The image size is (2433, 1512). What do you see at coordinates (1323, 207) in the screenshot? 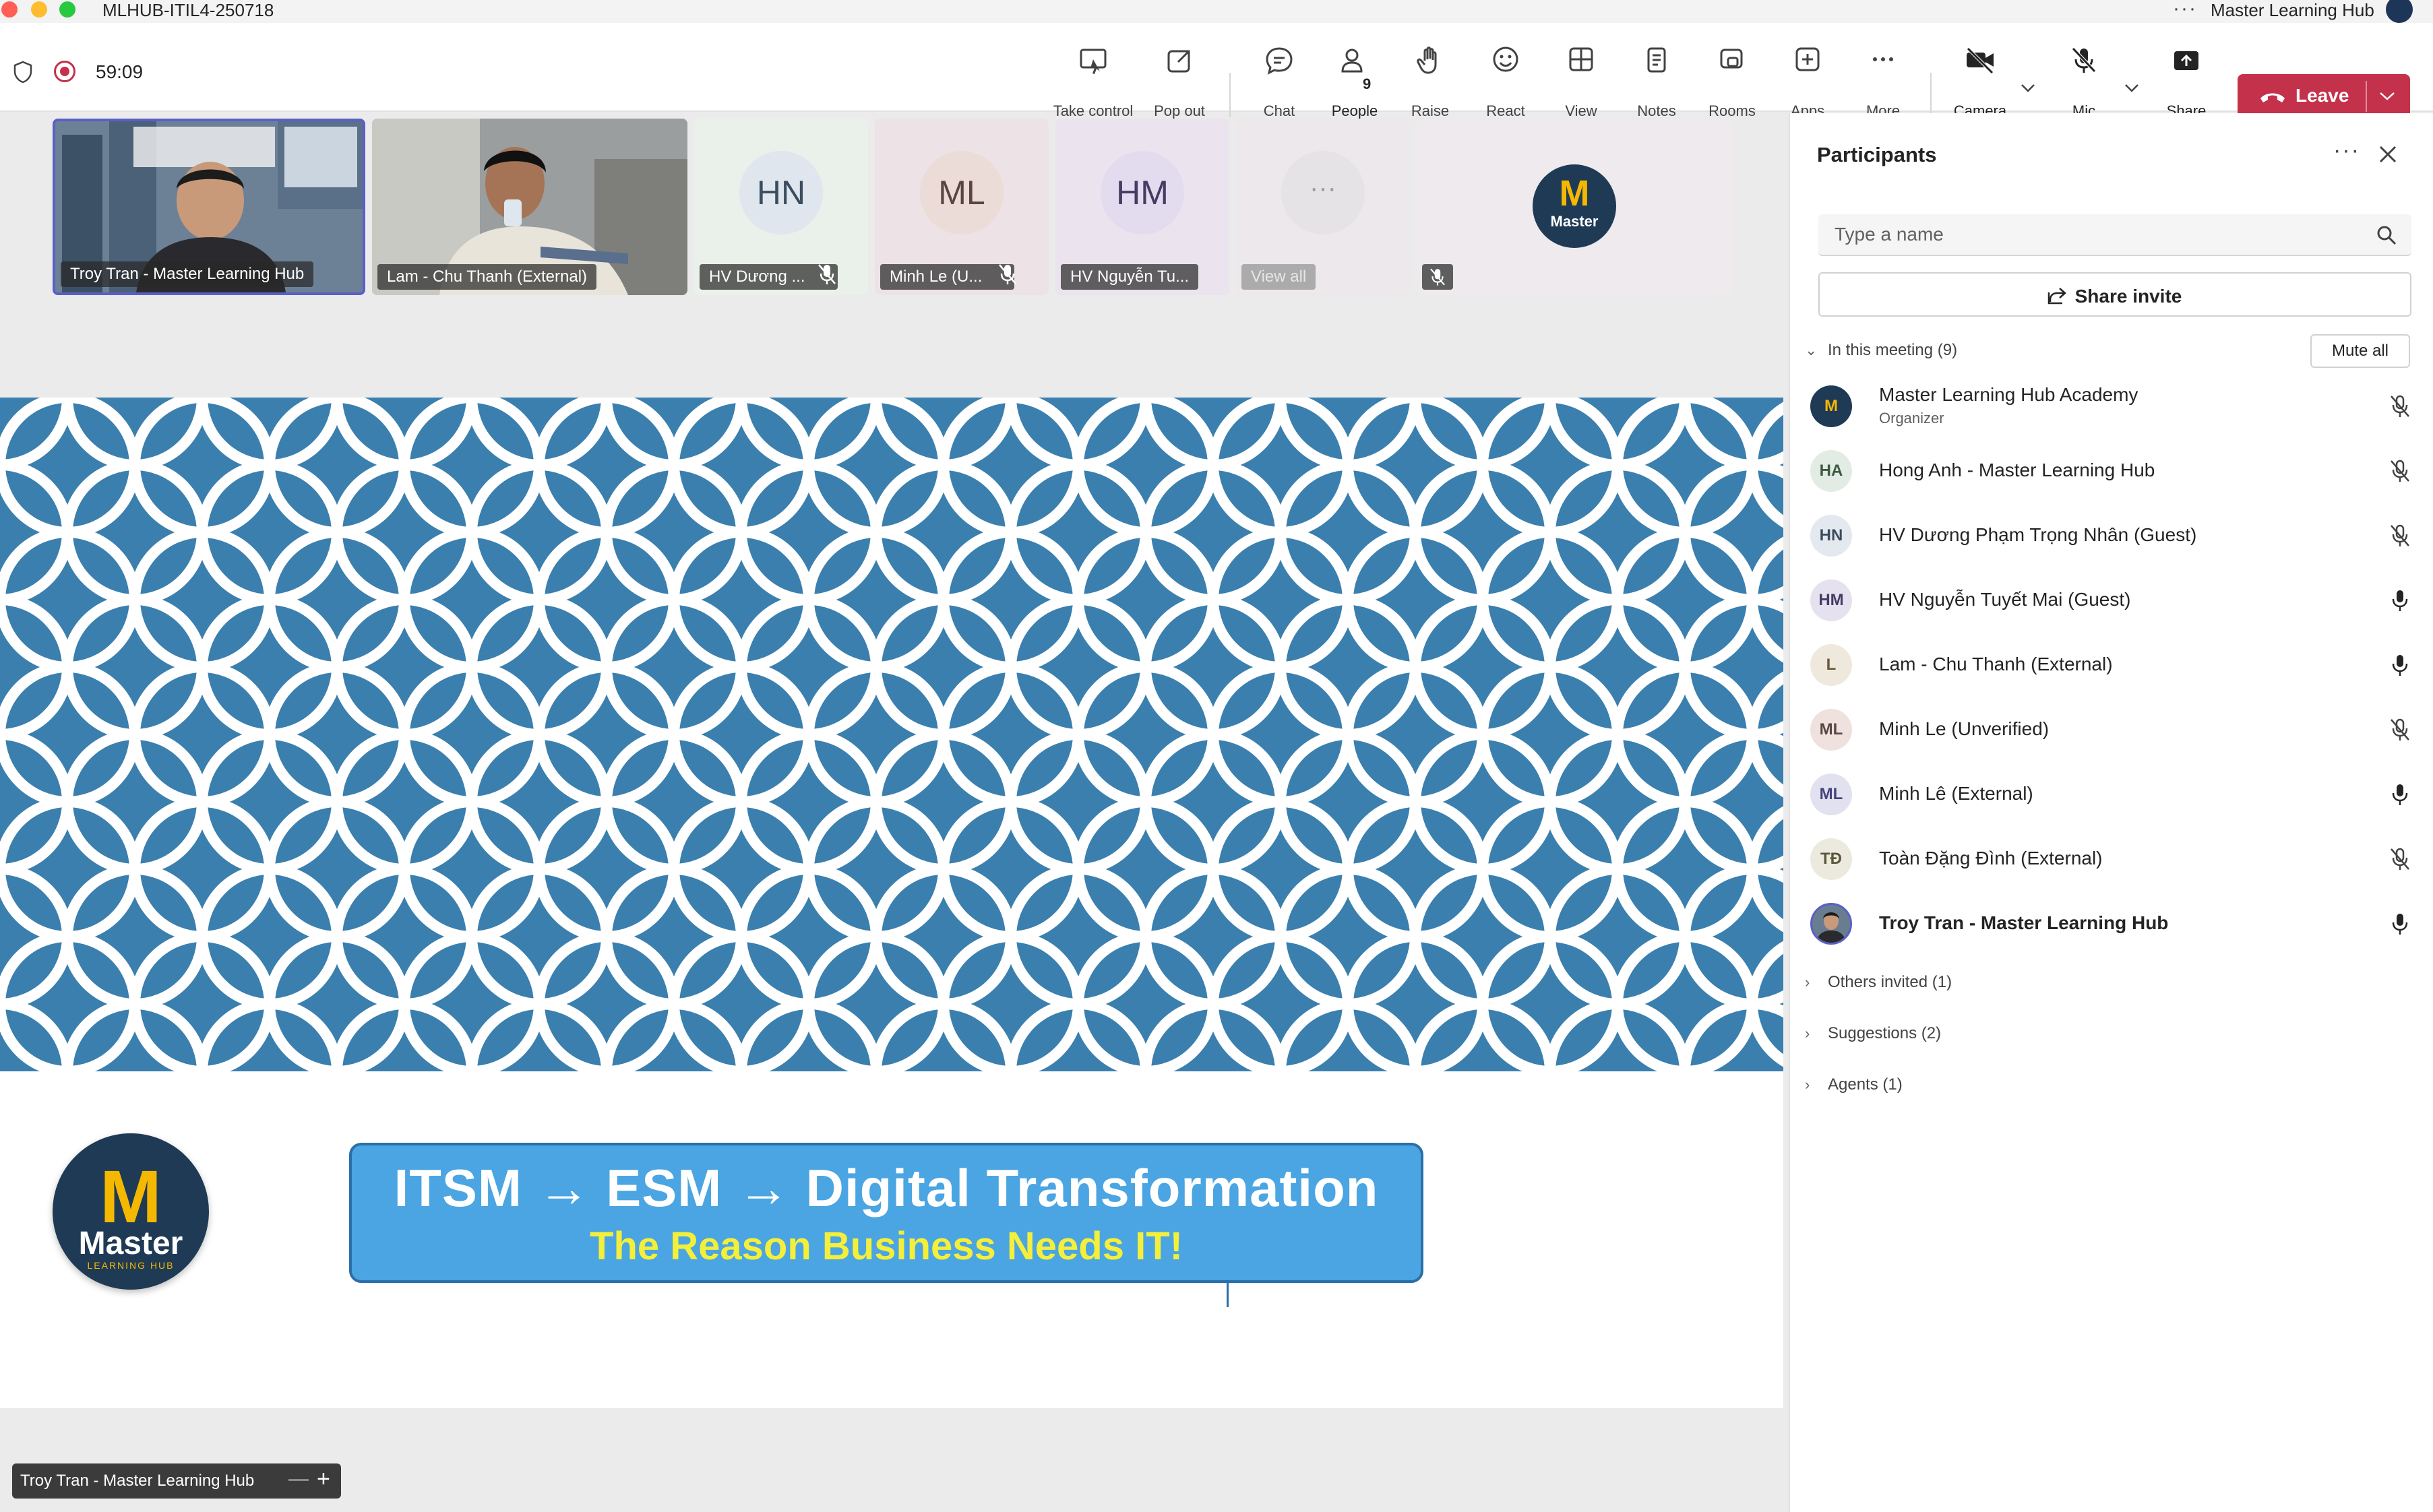
I see `view-all-tile: ··· View all` at bounding box center [1323, 207].